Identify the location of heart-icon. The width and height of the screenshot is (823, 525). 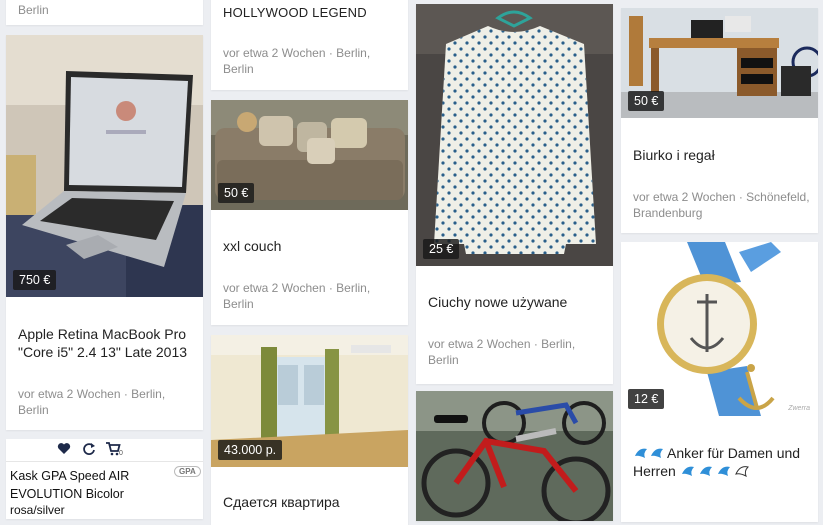
(64, 448).